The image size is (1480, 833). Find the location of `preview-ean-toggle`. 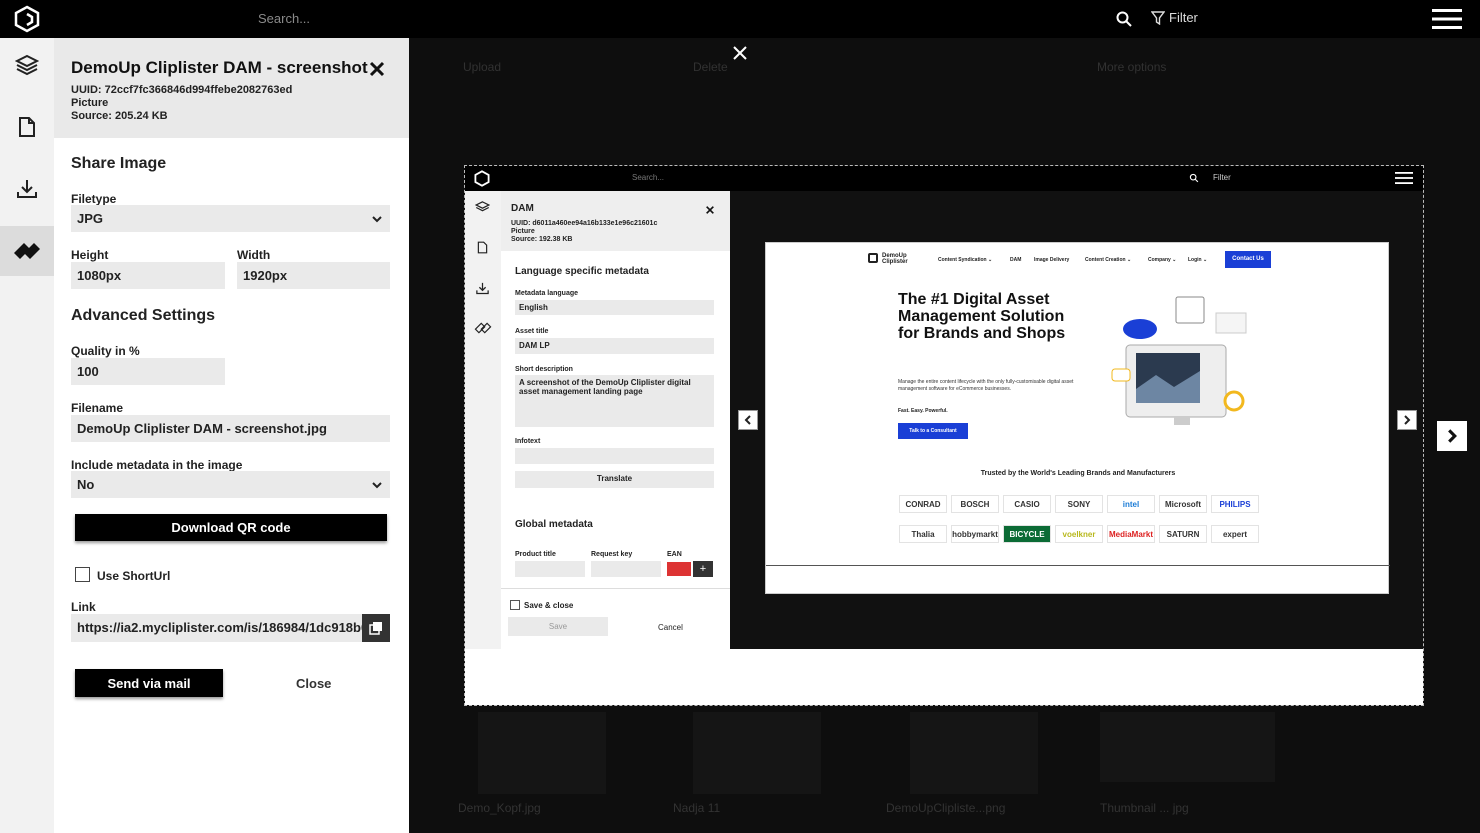

preview-ean-toggle is located at coordinates (679, 569).